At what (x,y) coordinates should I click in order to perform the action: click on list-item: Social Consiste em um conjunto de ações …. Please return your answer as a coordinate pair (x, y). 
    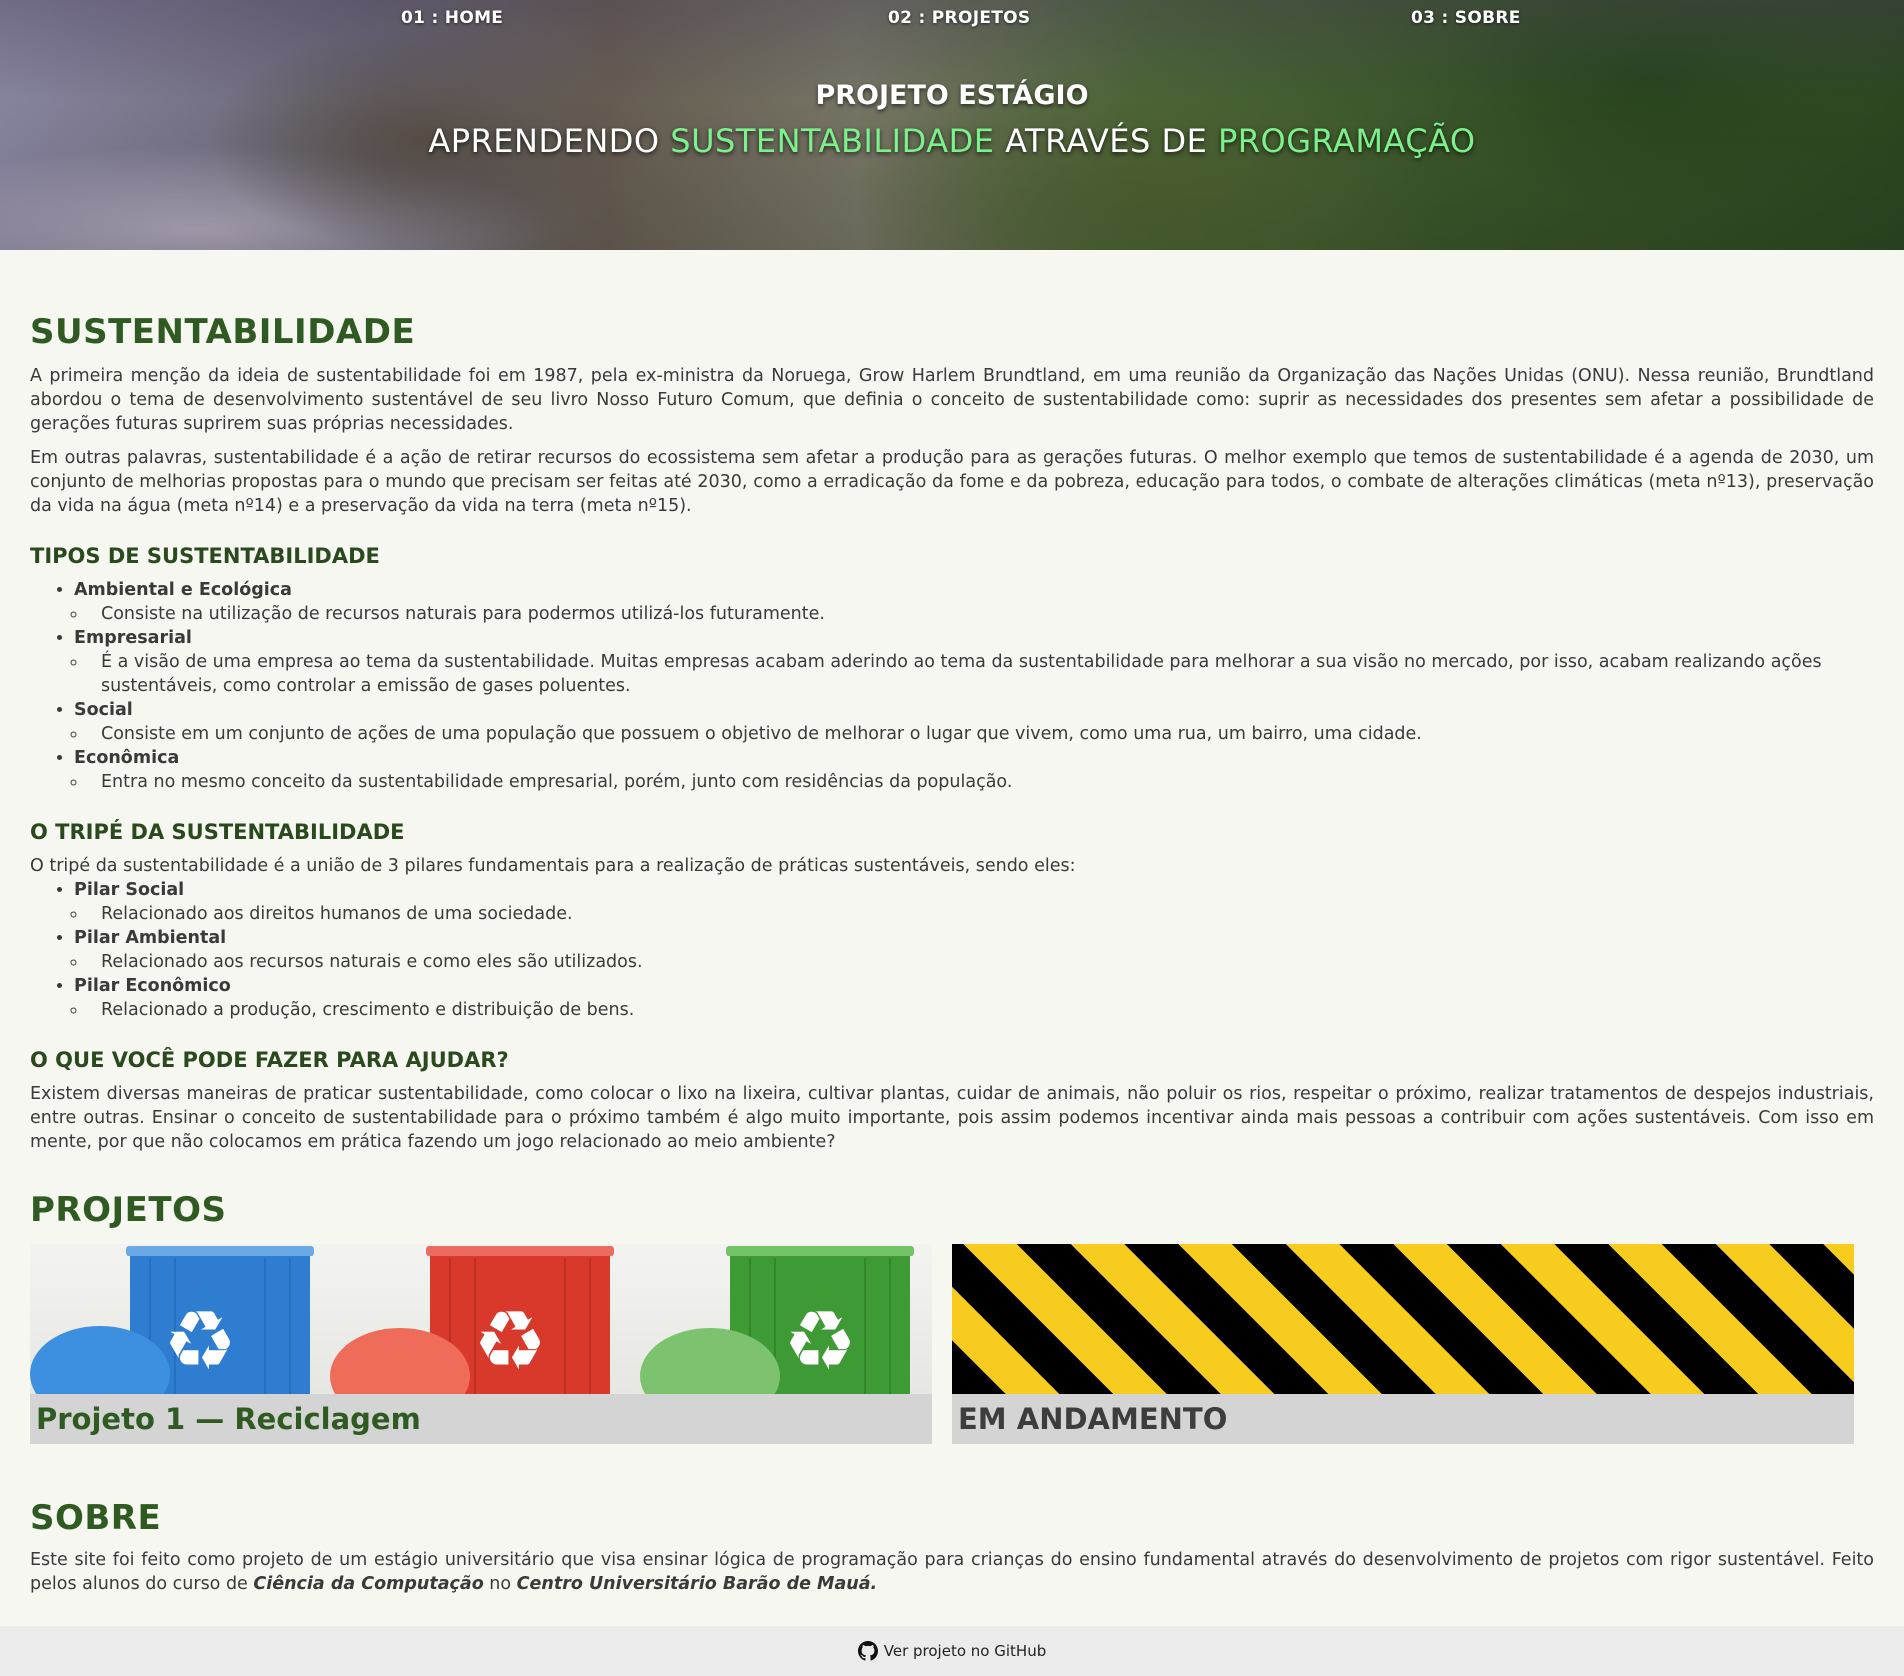
    Looking at the image, I should click on (974, 722).